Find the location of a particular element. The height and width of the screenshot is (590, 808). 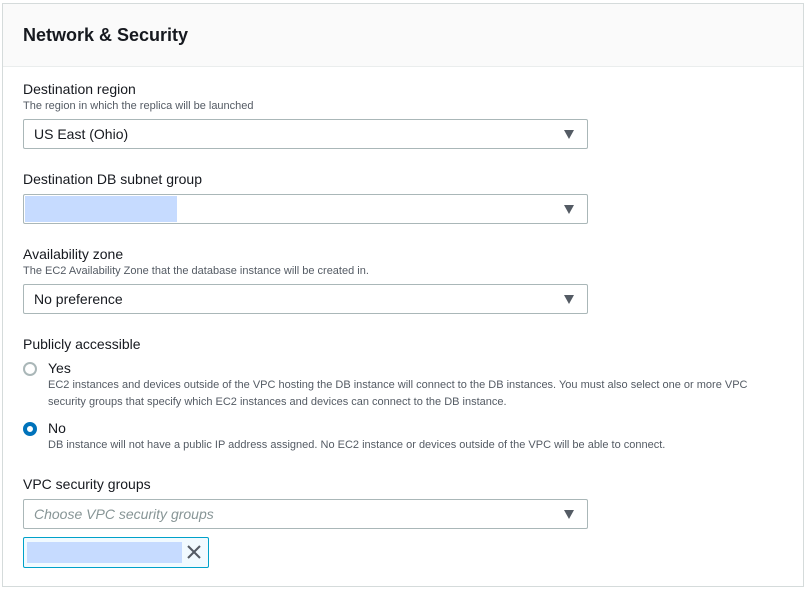

radio-no is located at coordinates (30, 429).